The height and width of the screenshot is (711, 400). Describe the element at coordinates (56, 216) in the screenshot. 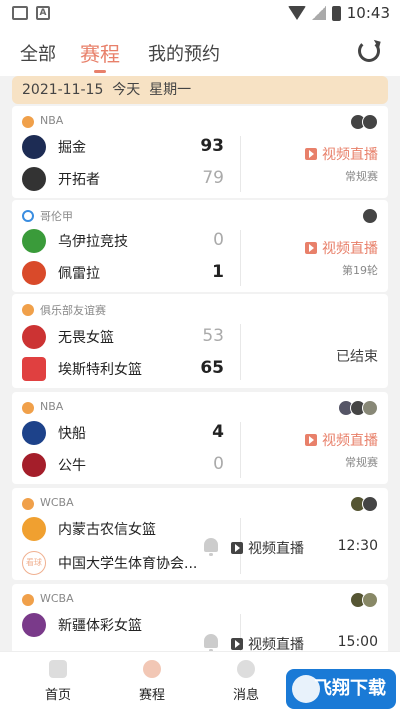

I see `league-name: 哥伦甲` at that location.